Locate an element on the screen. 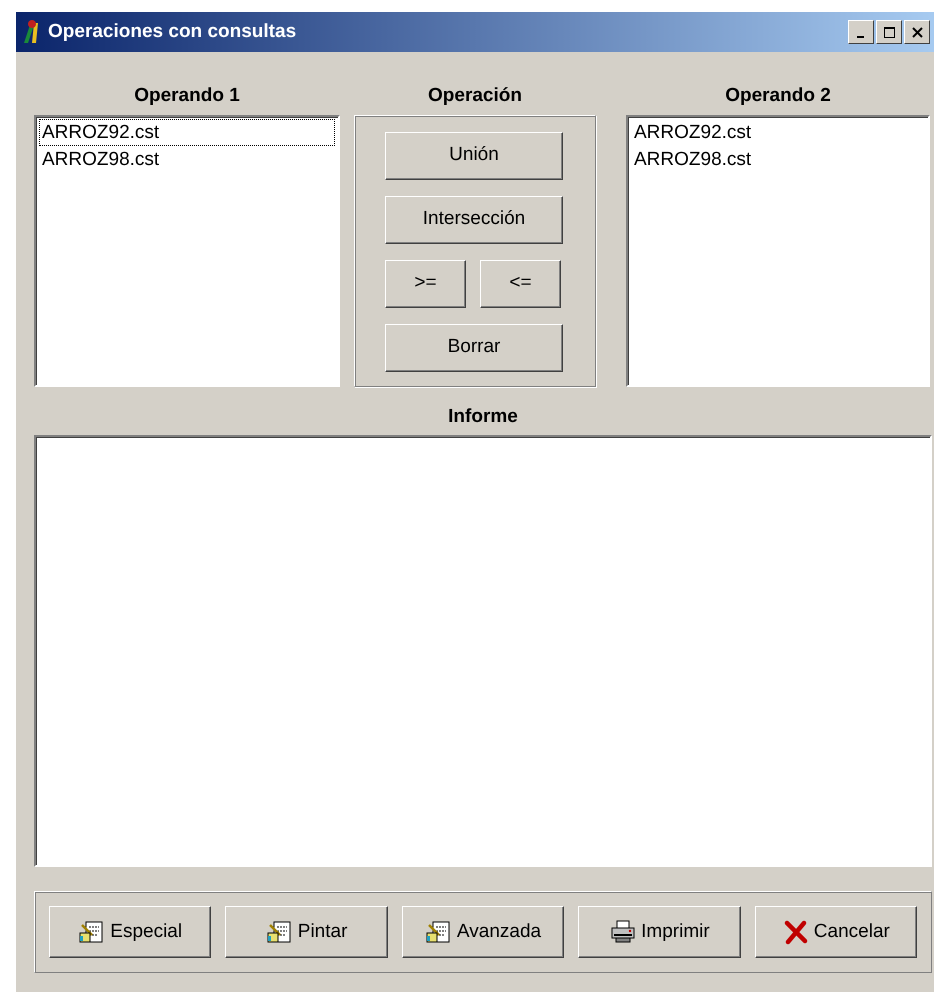  close-button is located at coordinates (917, 32).